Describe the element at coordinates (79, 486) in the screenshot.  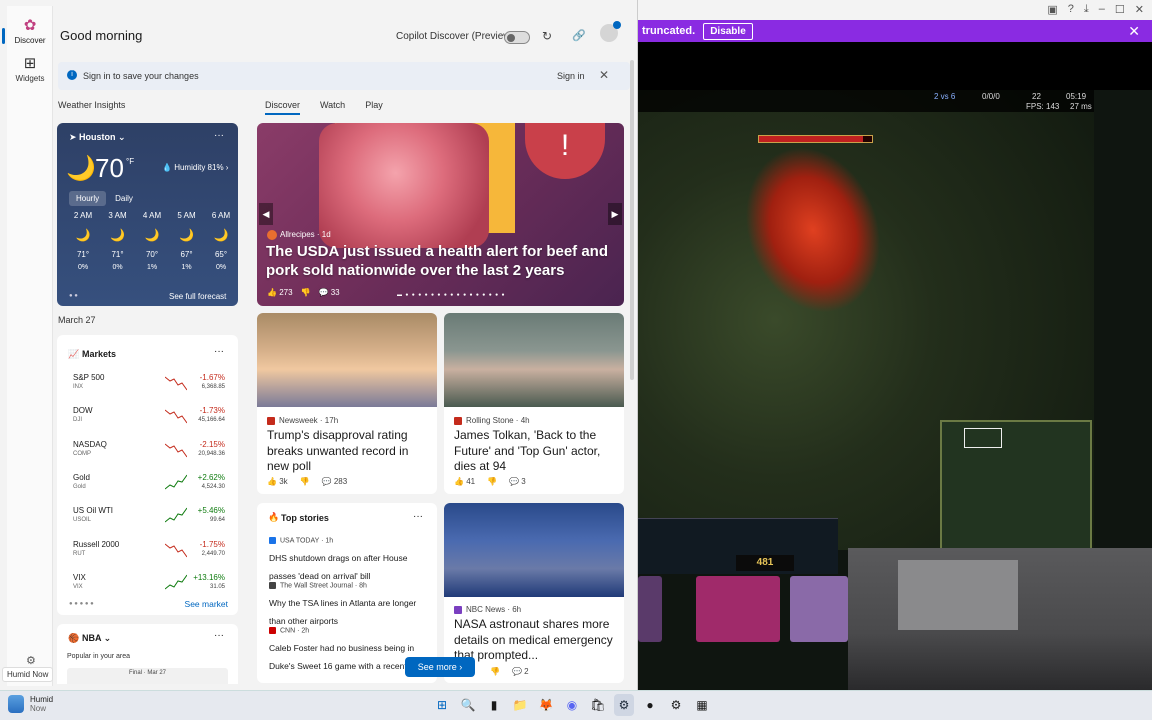
I see `market-symbol: Gold` at that location.